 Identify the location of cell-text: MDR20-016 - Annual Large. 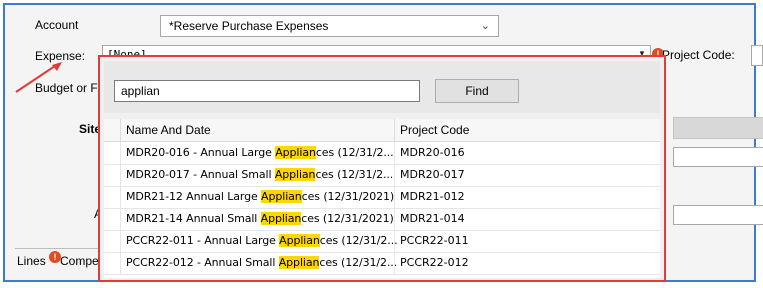
(201, 152).